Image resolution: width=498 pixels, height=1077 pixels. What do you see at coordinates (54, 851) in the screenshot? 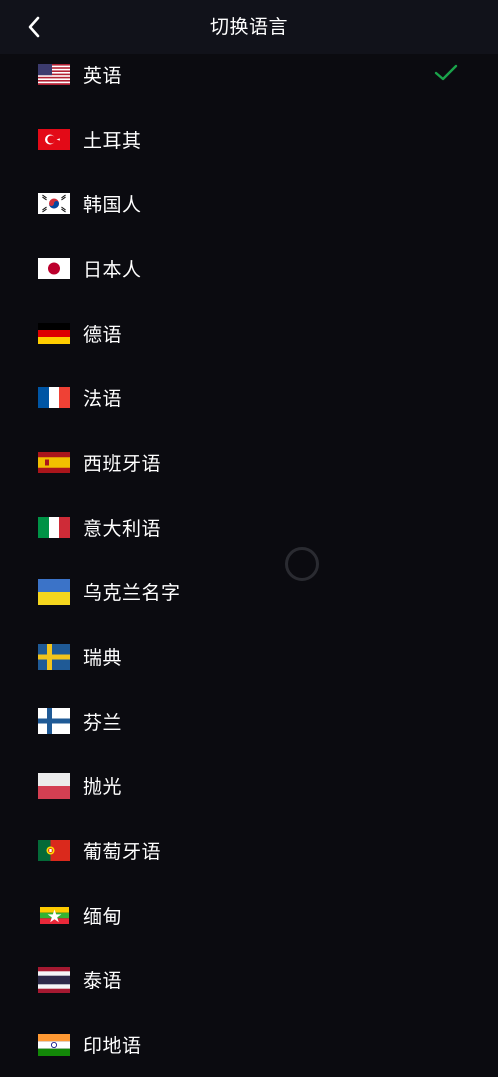
I see `portugal-flag-icon` at bounding box center [54, 851].